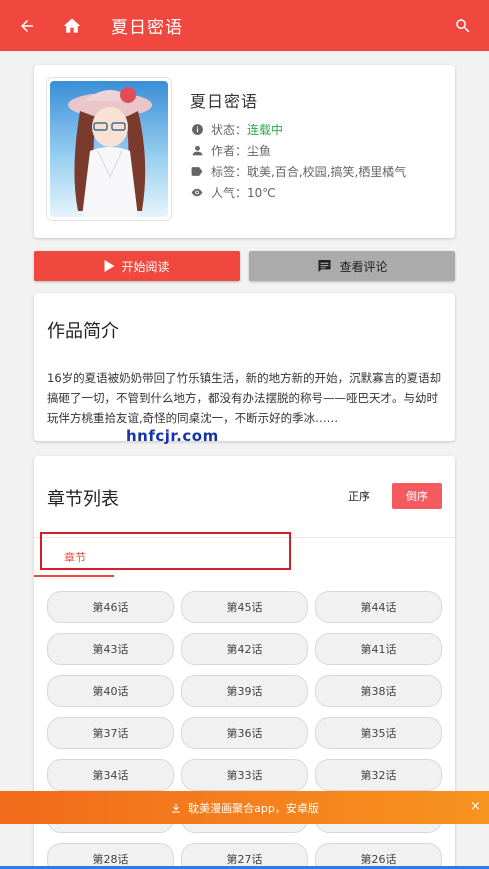 This screenshot has height=869, width=489. Describe the element at coordinates (244, 25) in the screenshot. I see `top-app-bar: 夏日密语` at that location.